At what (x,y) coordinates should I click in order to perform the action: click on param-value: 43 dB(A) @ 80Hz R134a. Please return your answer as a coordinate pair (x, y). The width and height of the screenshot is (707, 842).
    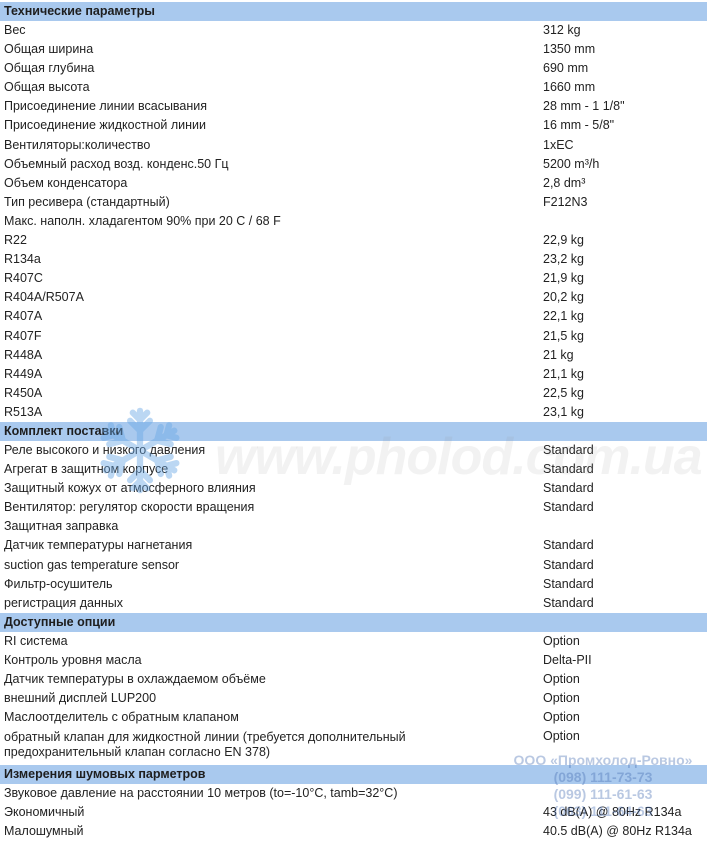
    Looking at the image, I should click on (612, 812).